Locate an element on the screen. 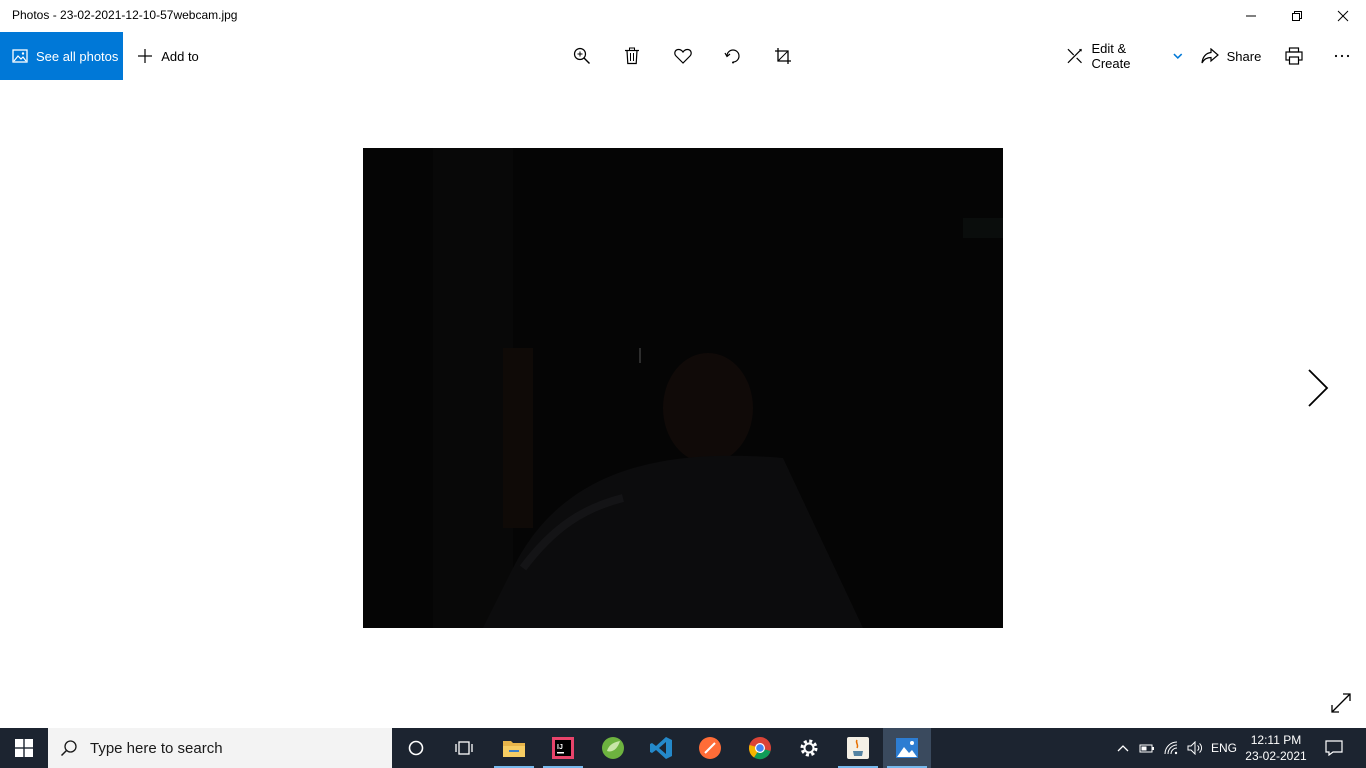 The image size is (1366, 768). taskbar-vscode is located at coordinates (661, 748).